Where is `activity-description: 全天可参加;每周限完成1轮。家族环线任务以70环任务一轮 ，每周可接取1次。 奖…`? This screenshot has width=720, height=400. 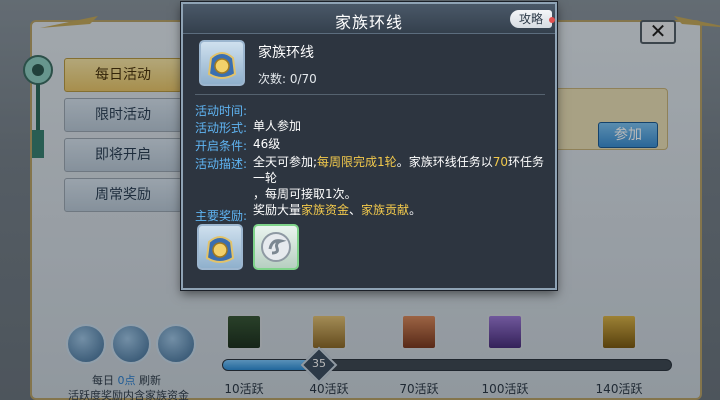
activity-description: 全天可参加;每周限完成1轮。家族环线任务以70环任务一轮 ，每周可接取1次。 奖… is located at coordinates (398, 186).